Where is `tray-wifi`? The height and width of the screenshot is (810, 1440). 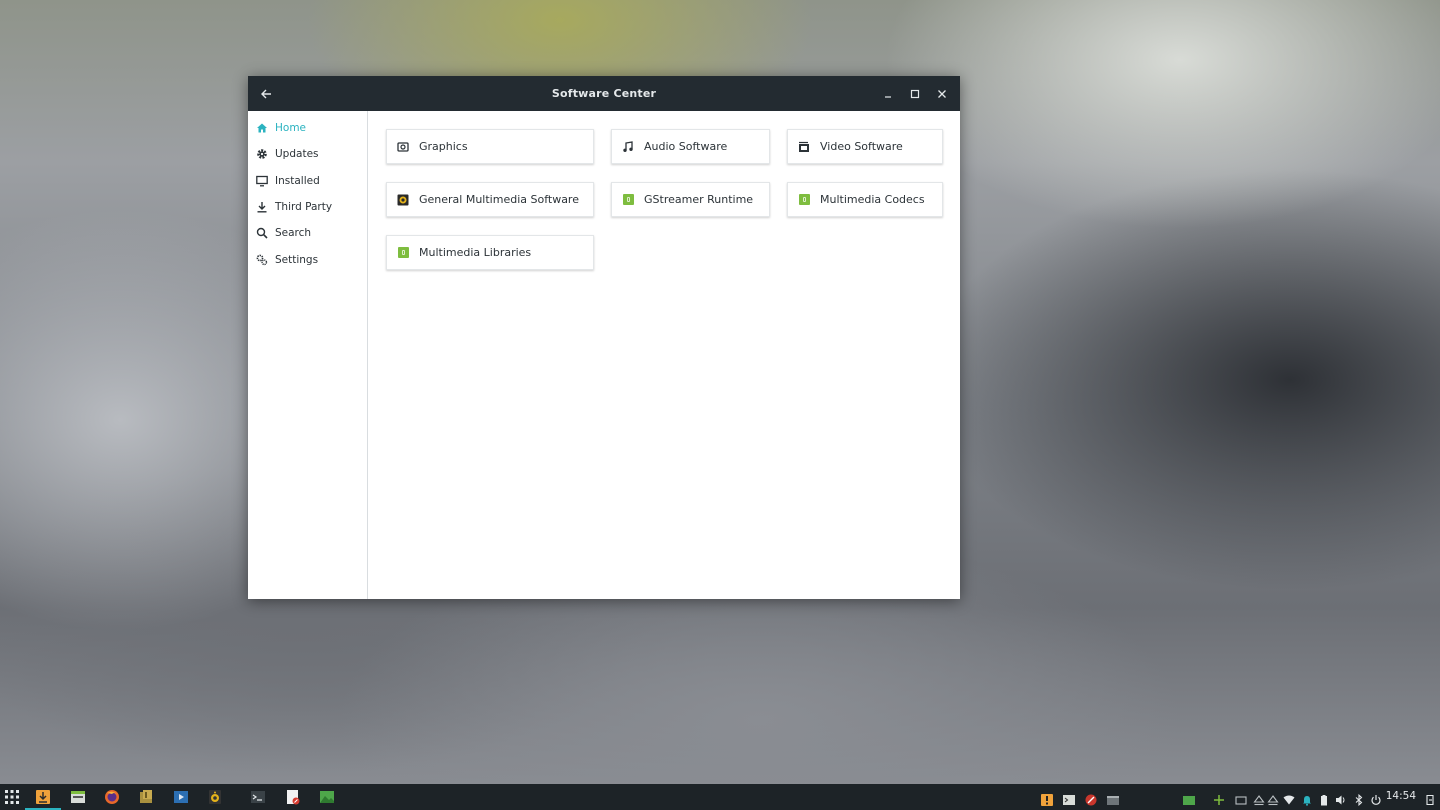
tray-wifi is located at coordinates (1289, 798).